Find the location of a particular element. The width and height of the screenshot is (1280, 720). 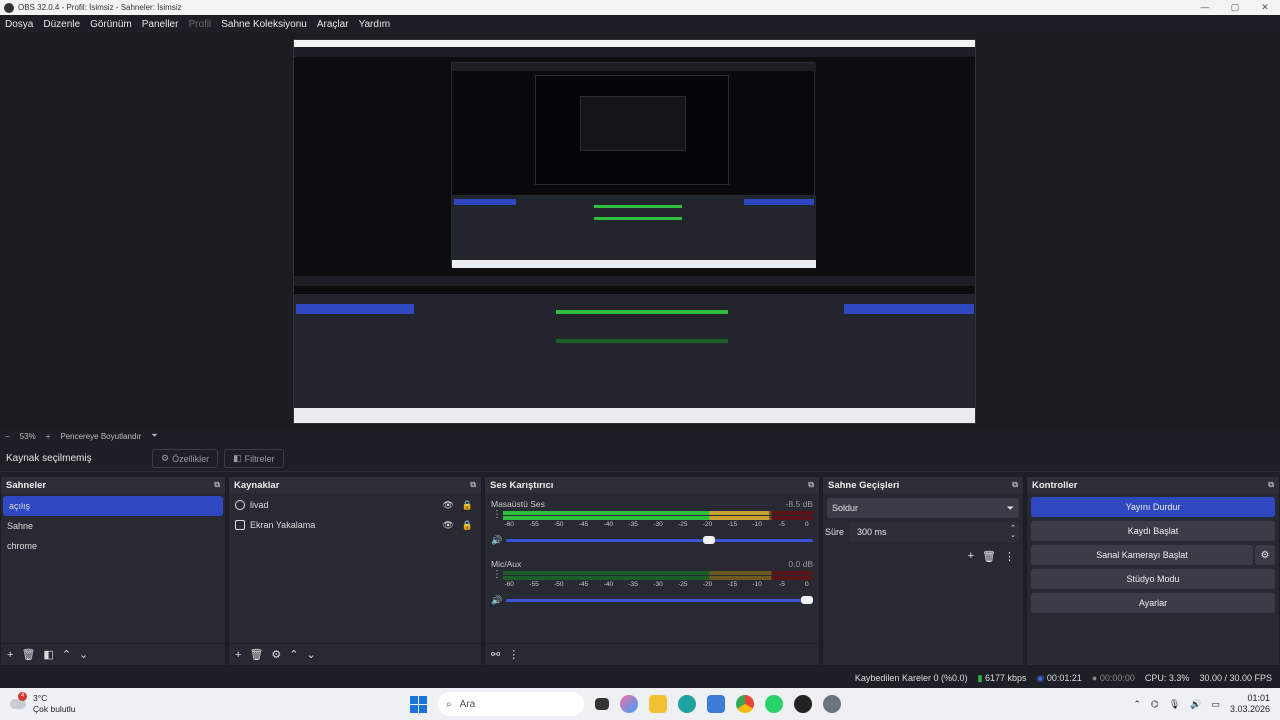

copilot-icon is located at coordinates (629, 704).